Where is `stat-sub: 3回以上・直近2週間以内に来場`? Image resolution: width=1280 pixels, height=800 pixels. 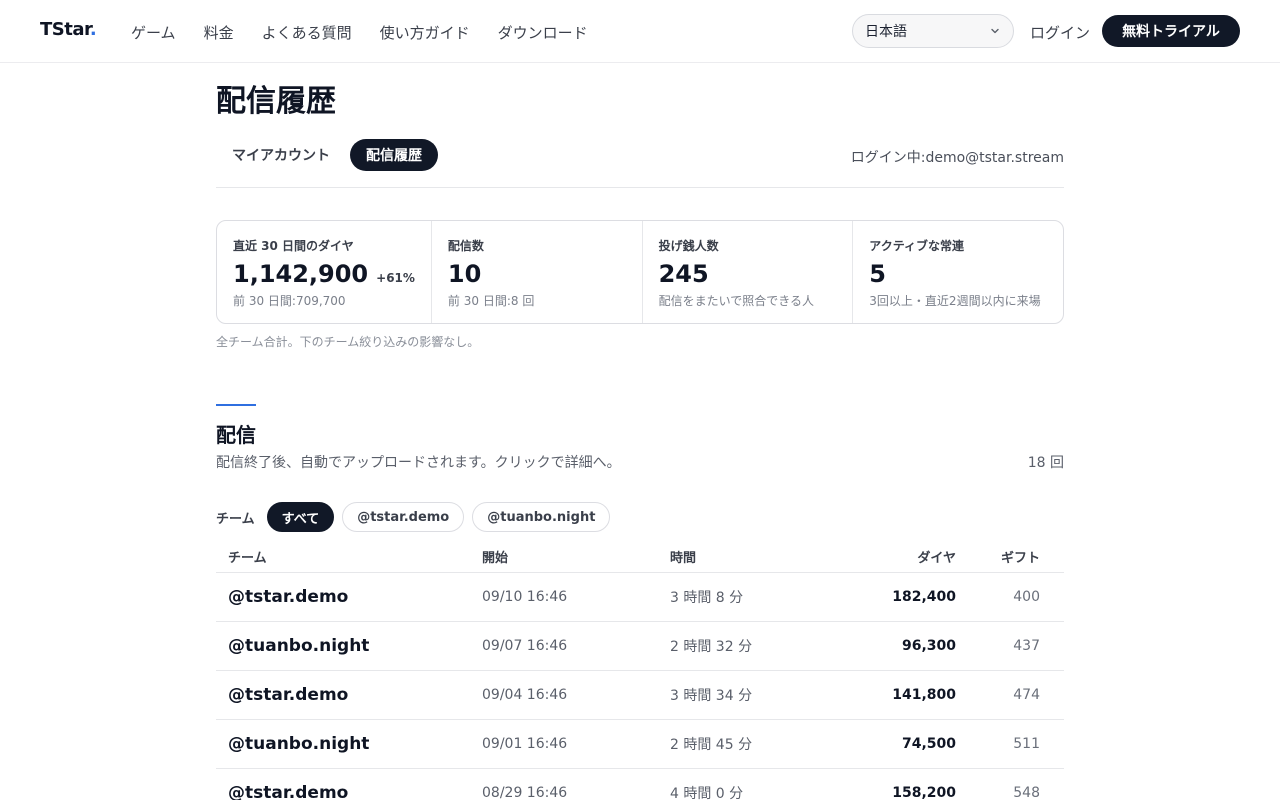
stat-sub: 3回以上・直近2週間以内に来場 is located at coordinates (955, 301).